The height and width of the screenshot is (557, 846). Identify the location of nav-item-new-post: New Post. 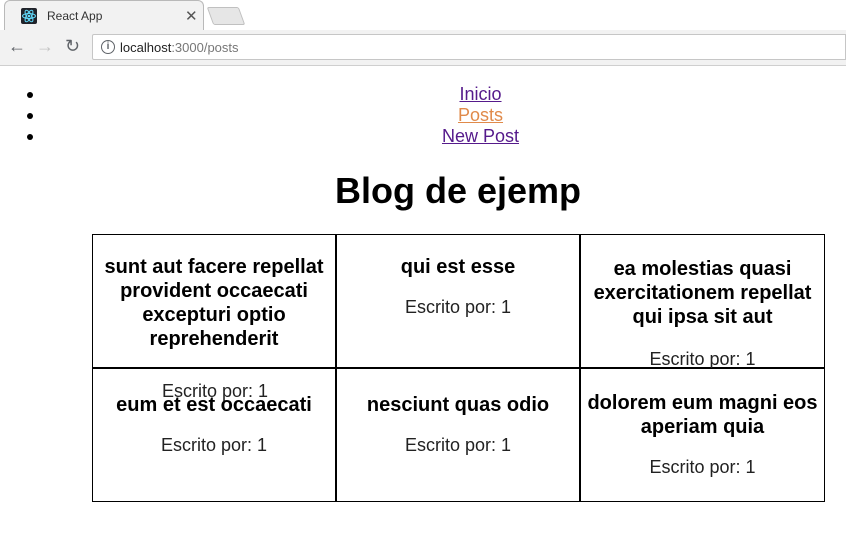
(423, 136).